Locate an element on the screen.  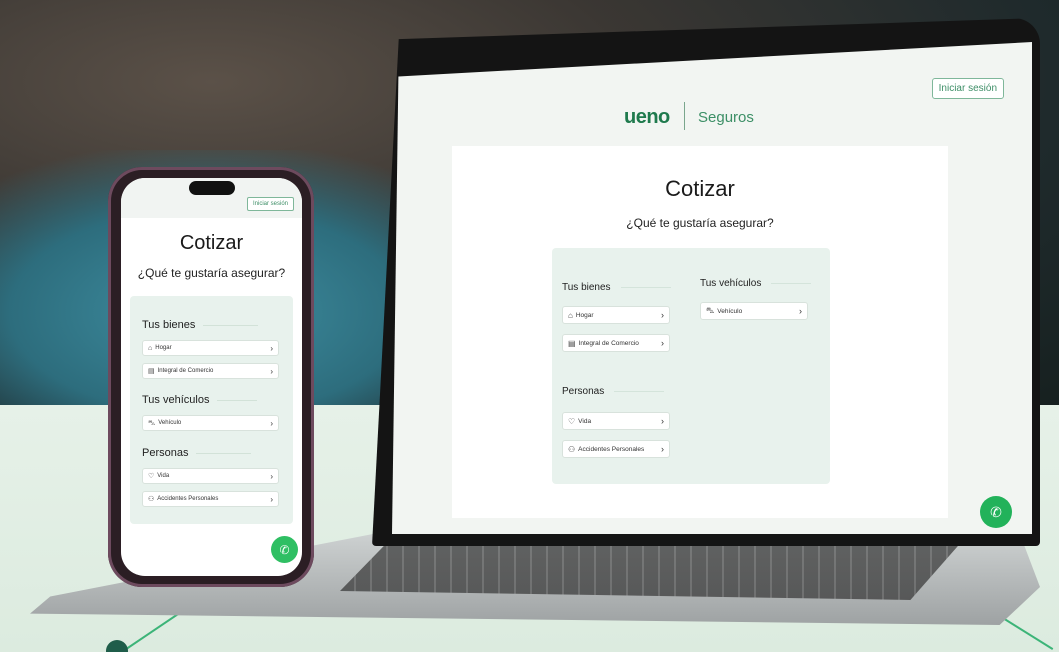
laptop-keyboard is located at coordinates (650, 570).